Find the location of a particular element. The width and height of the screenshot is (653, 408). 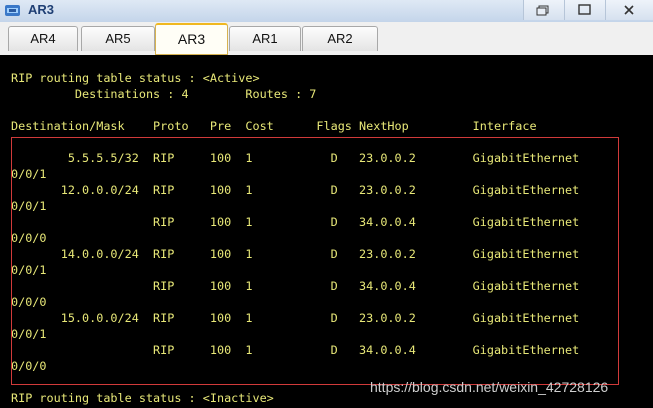

tab-label: AR3 is located at coordinates (191, 39).